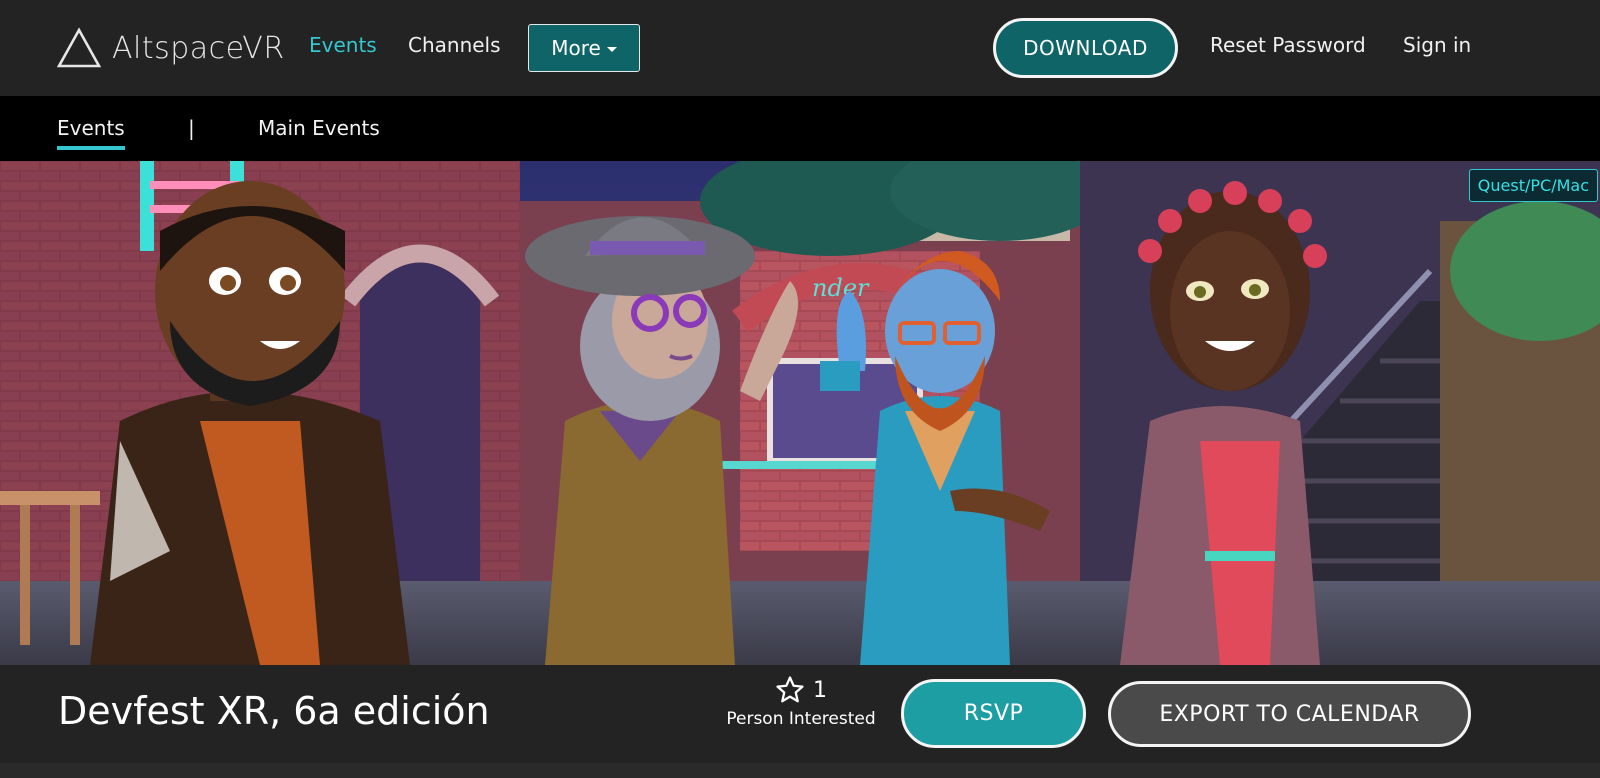 This screenshot has height=778, width=1600. I want to click on altspace-triangle-icon, so click(79, 47).